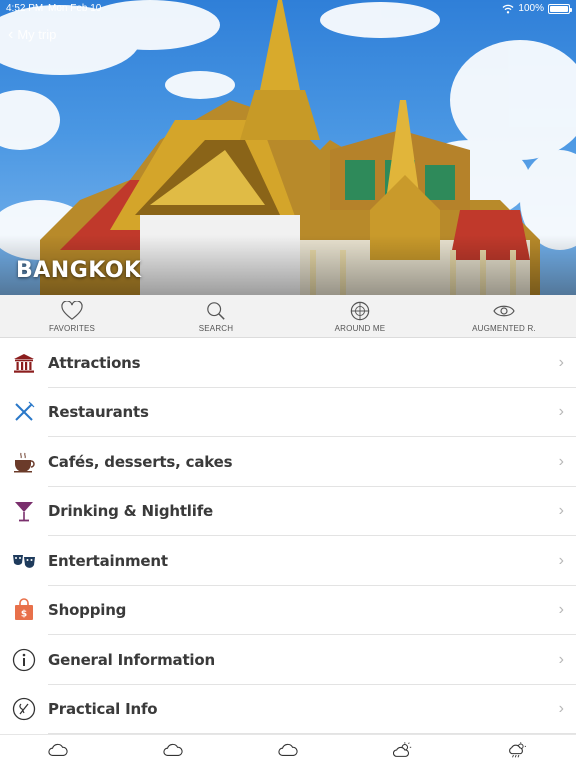  I want to click on menu-item-cafes: Cafés, desserts, cakes ›, so click(288, 462).